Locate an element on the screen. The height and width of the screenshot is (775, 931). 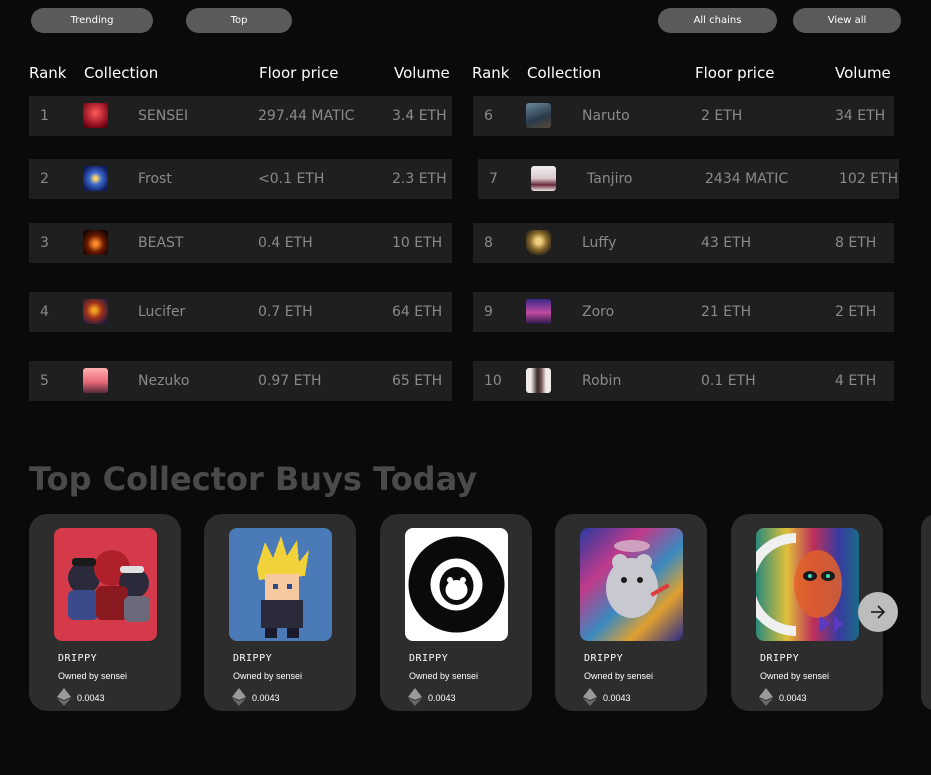
carousel-next-button is located at coordinates (878, 612).